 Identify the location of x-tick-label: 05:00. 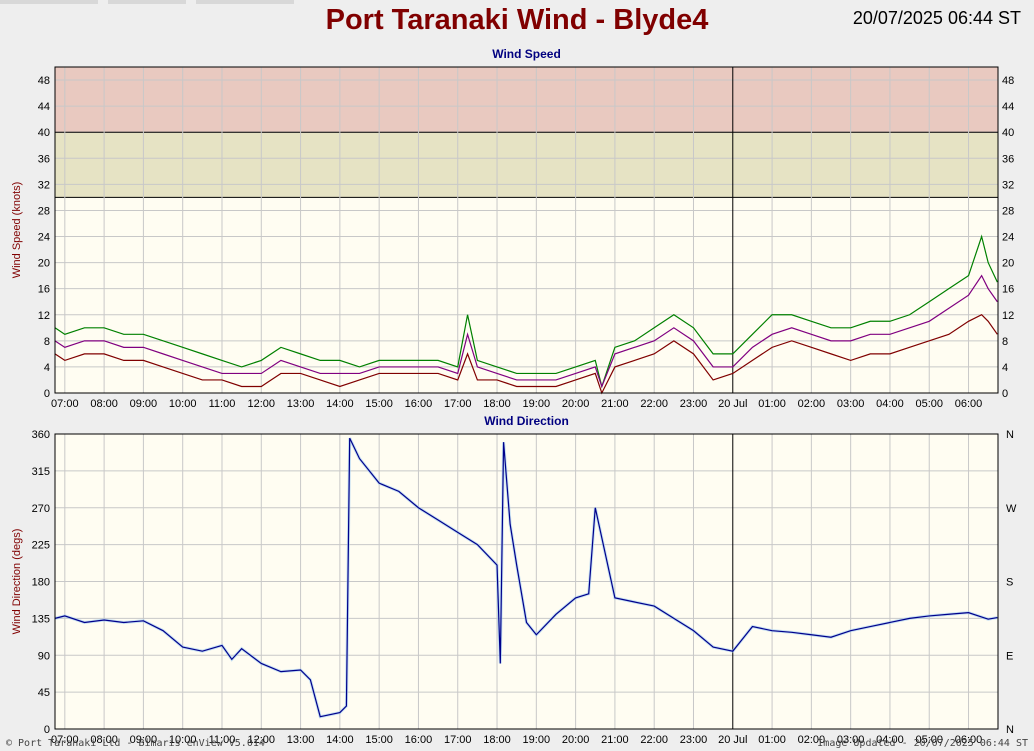
(929, 404).